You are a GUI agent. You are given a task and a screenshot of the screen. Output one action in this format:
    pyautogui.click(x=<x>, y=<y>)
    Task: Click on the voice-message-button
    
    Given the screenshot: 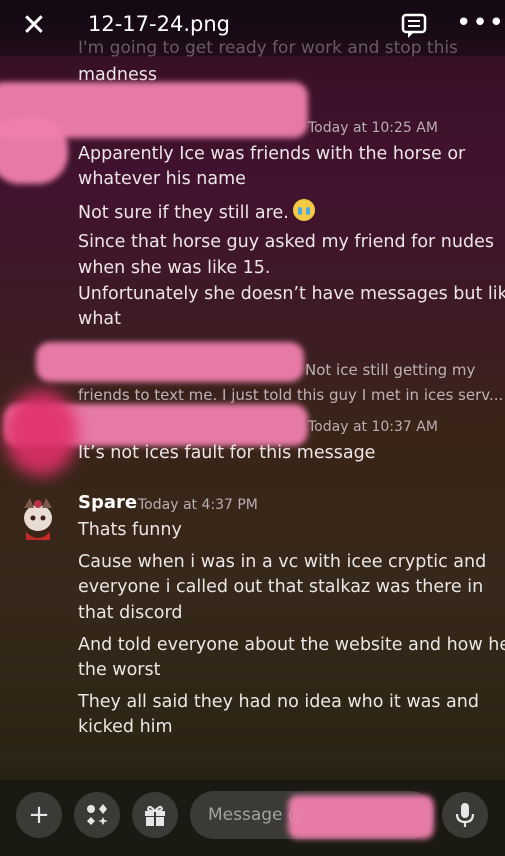 What is the action you would take?
    pyautogui.click(x=465, y=815)
    